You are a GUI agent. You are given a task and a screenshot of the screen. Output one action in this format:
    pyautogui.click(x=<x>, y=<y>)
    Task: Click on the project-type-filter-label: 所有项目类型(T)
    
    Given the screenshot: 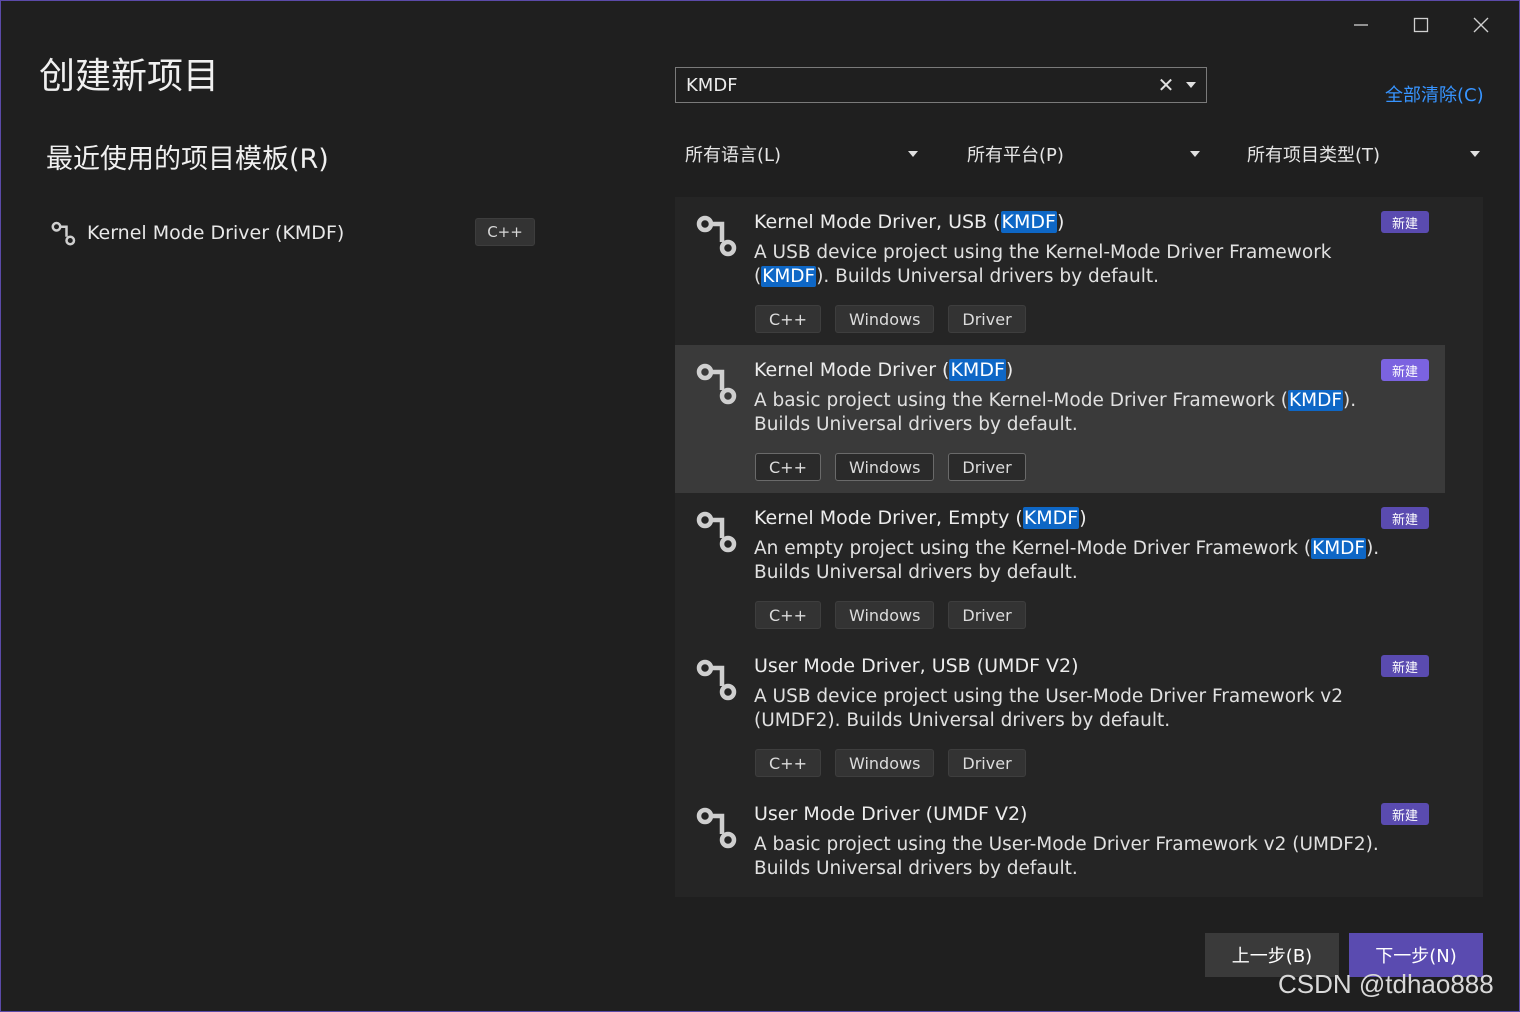 What is the action you would take?
    pyautogui.click(x=1314, y=155)
    